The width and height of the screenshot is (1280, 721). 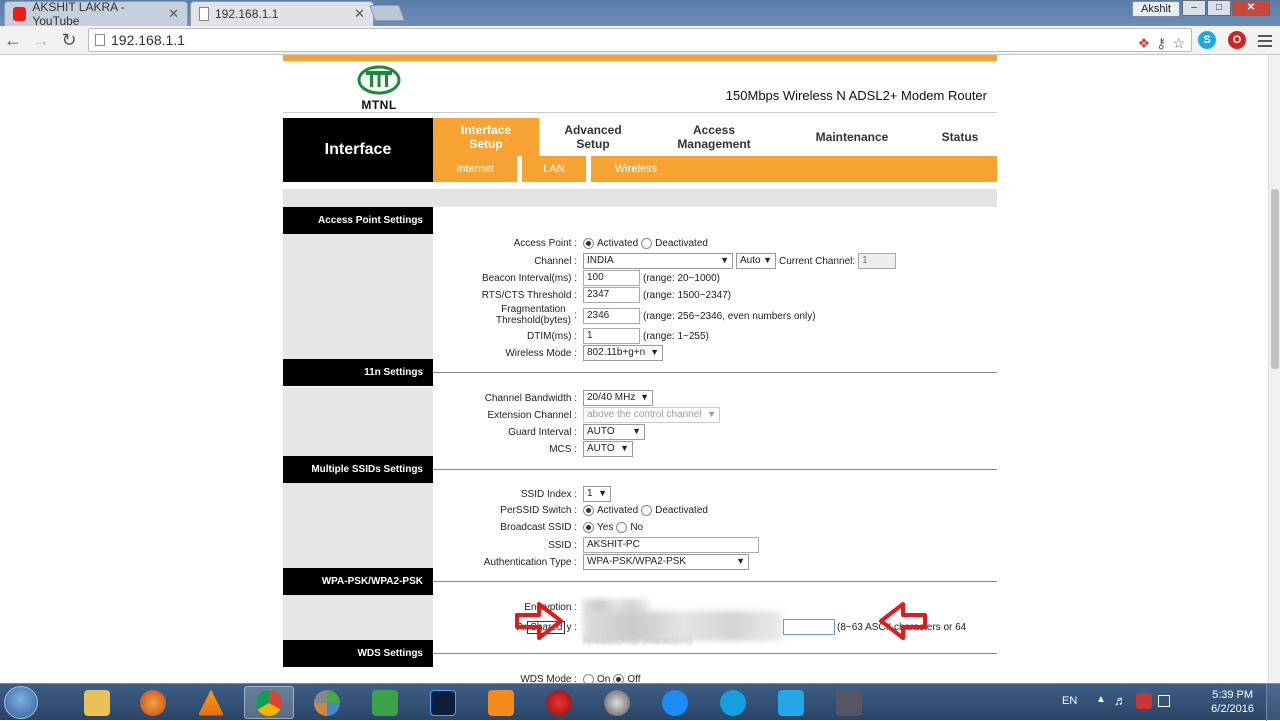 What do you see at coordinates (269, 702) in the screenshot?
I see `chrome-icon` at bounding box center [269, 702].